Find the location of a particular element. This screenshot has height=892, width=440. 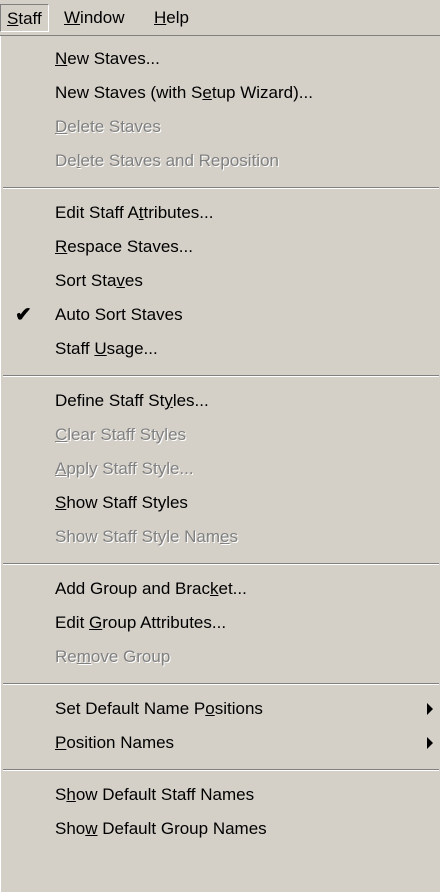

menu-item-delete-staves-reposition: Delete Staves and Reposition is located at coordinates (220, 161).